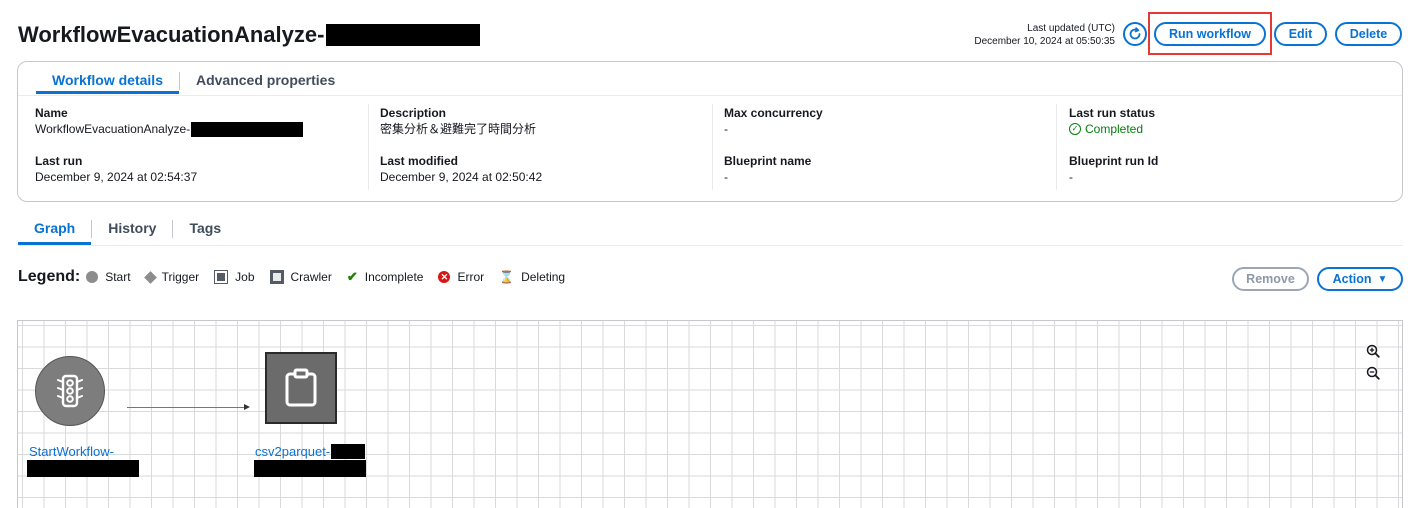 This screenshot has width=1419, height=508. I want to click on trigger-node-link: StartWorkflow-, so click(71, 451).